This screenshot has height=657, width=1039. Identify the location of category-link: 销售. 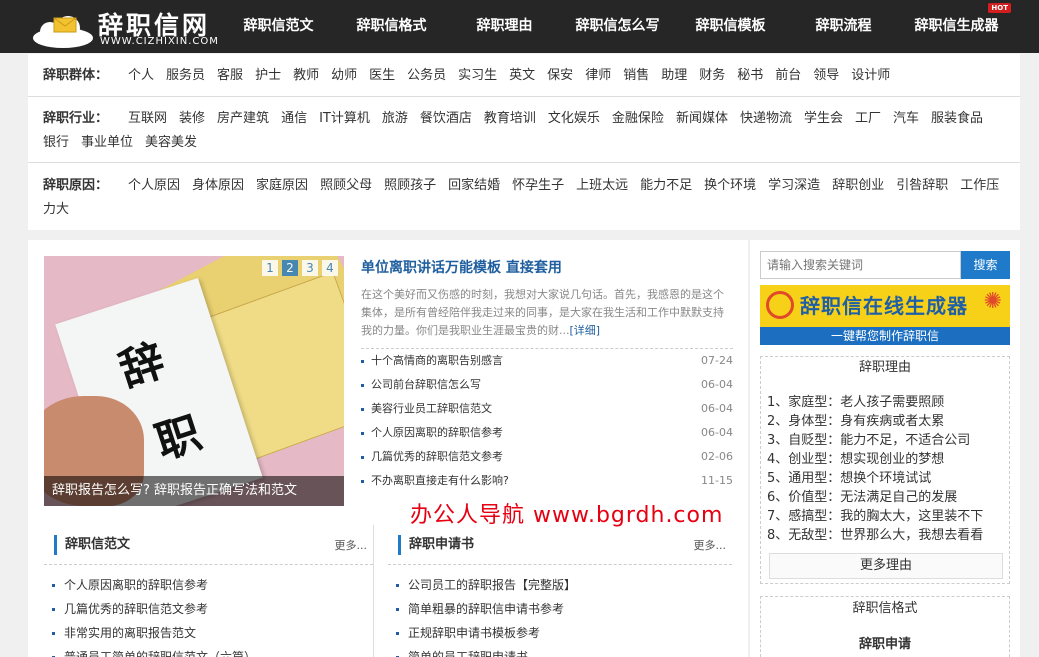
(636, 75).